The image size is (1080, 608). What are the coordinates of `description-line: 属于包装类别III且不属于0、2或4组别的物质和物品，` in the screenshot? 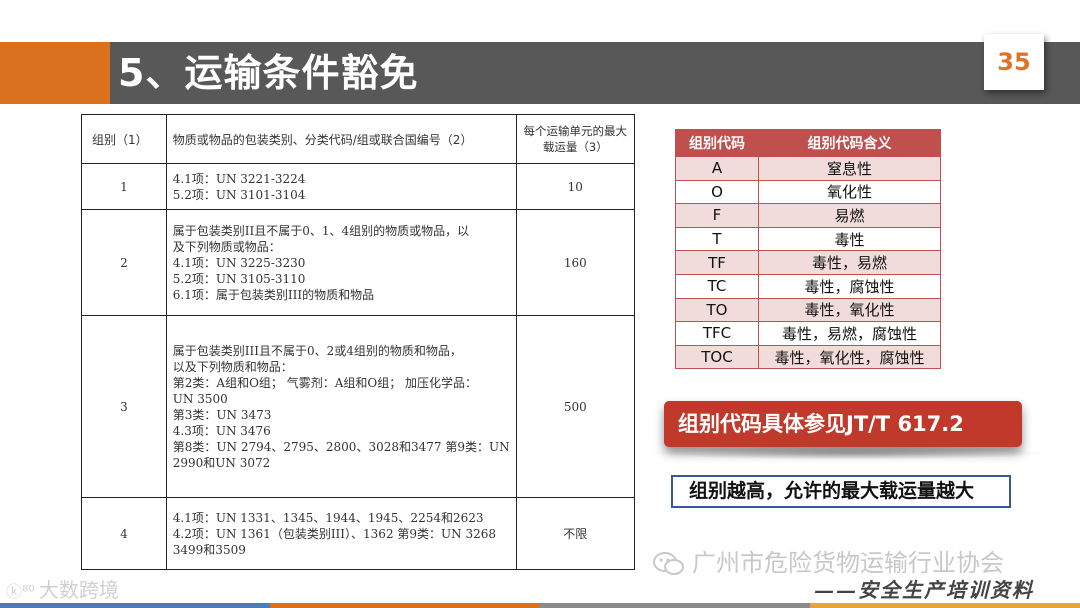 It's located at (317, 350).